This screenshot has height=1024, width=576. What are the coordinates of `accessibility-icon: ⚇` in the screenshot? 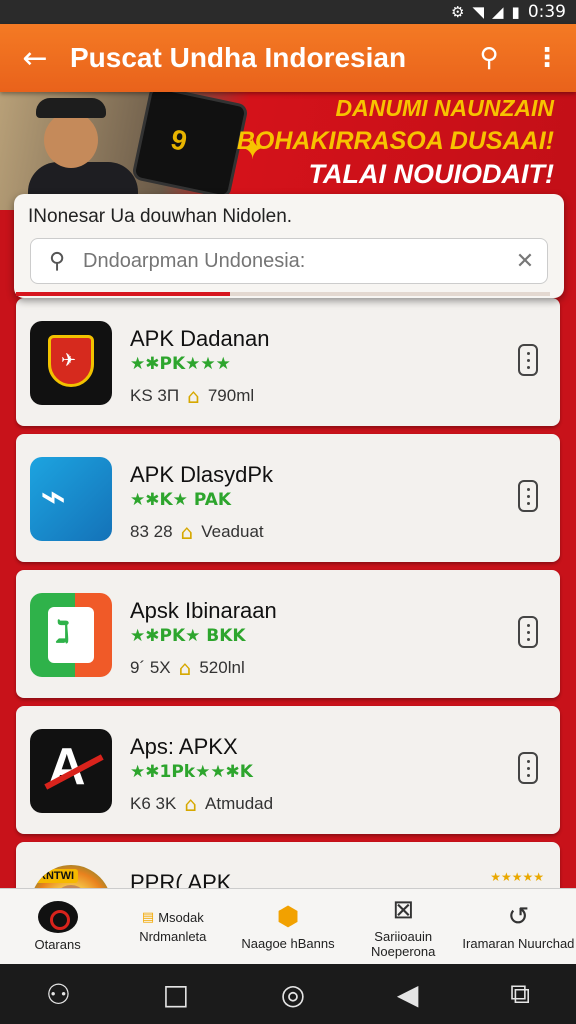 It's located at (58, 994).